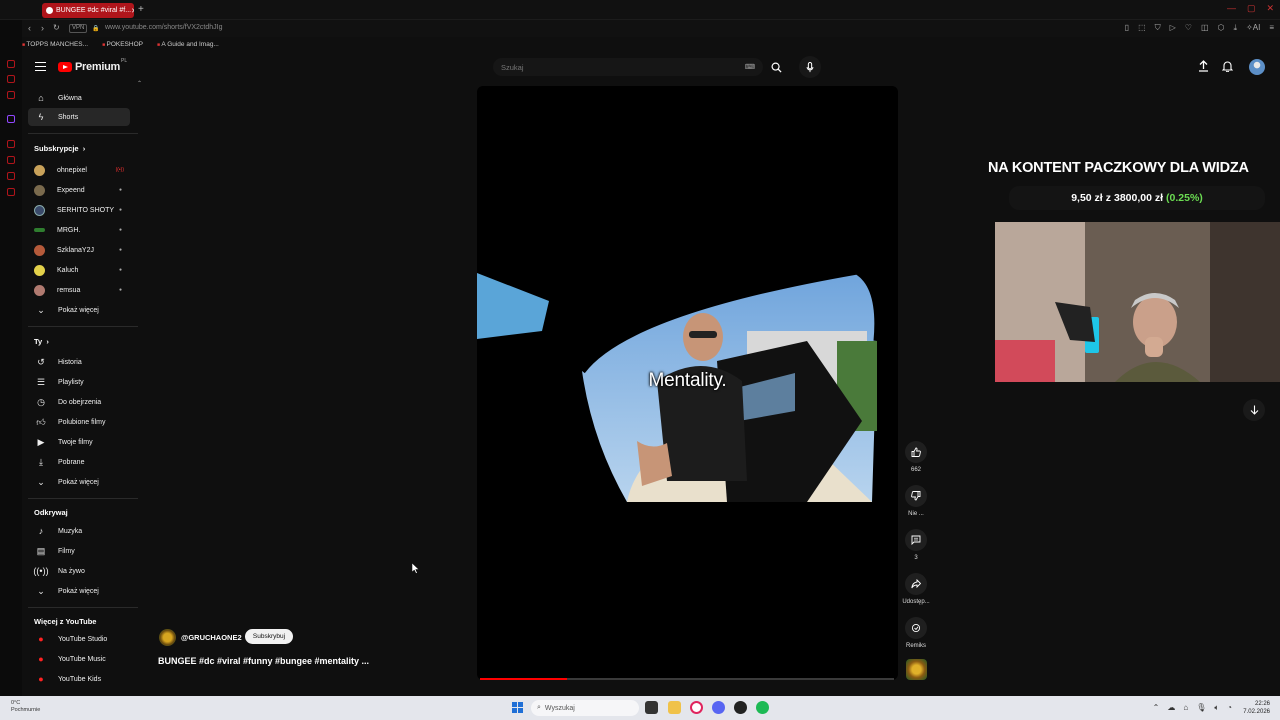 This screenshot has height=720, width=1280. Describe the element at coordinates (79, 591) in the screenshot. I see `show-more-explore: ⌄ Pokaż więcej` at that location.